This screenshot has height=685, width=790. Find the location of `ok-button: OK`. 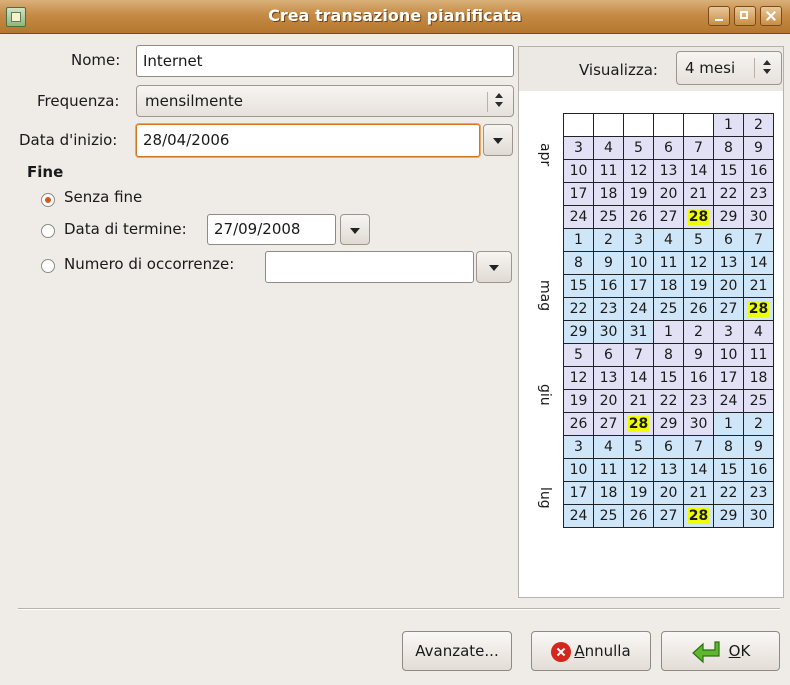

ok-button: OK is located at coordinates (720, 651).